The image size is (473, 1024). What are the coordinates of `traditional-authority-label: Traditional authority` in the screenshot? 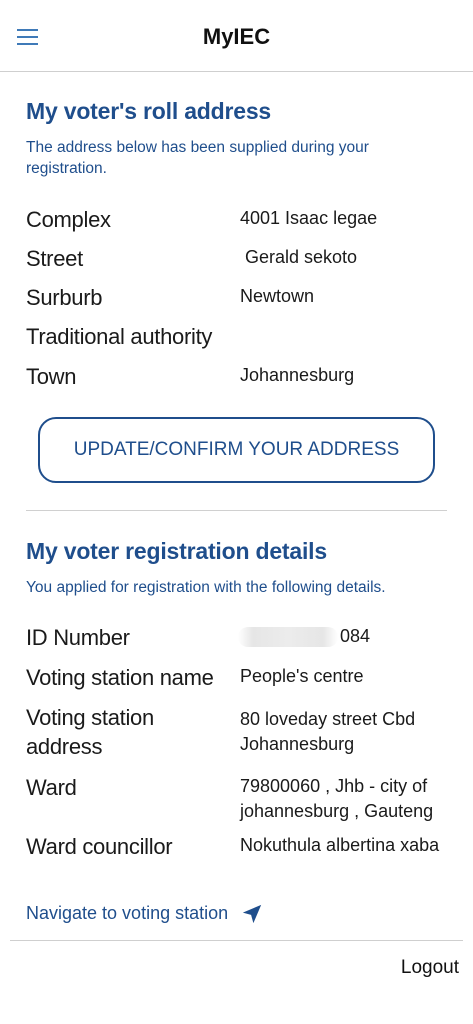 It's located at (119, 336).